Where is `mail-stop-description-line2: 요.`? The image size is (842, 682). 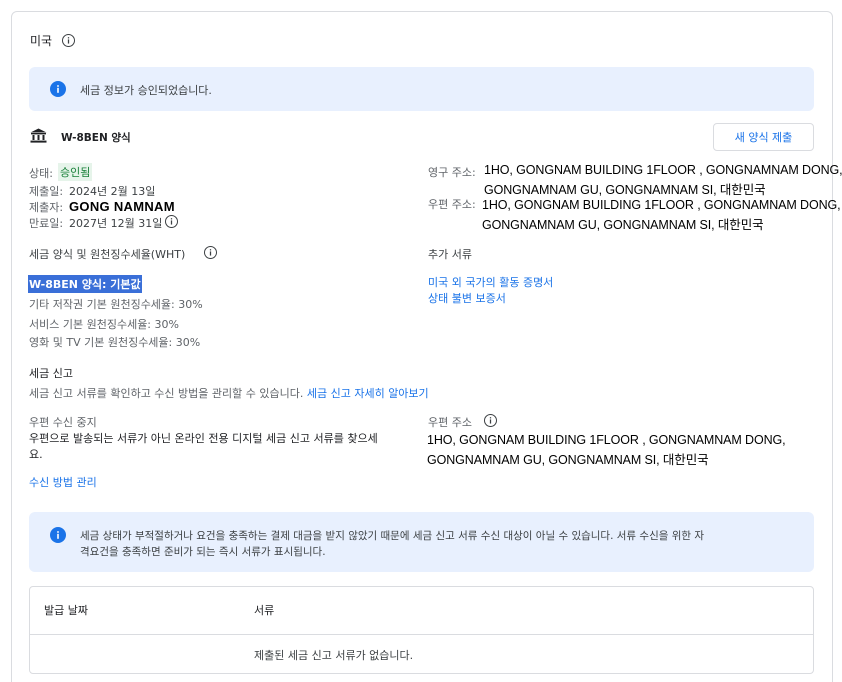
mail-stop-description-line2: 요. is located at coordinates (36, 454).